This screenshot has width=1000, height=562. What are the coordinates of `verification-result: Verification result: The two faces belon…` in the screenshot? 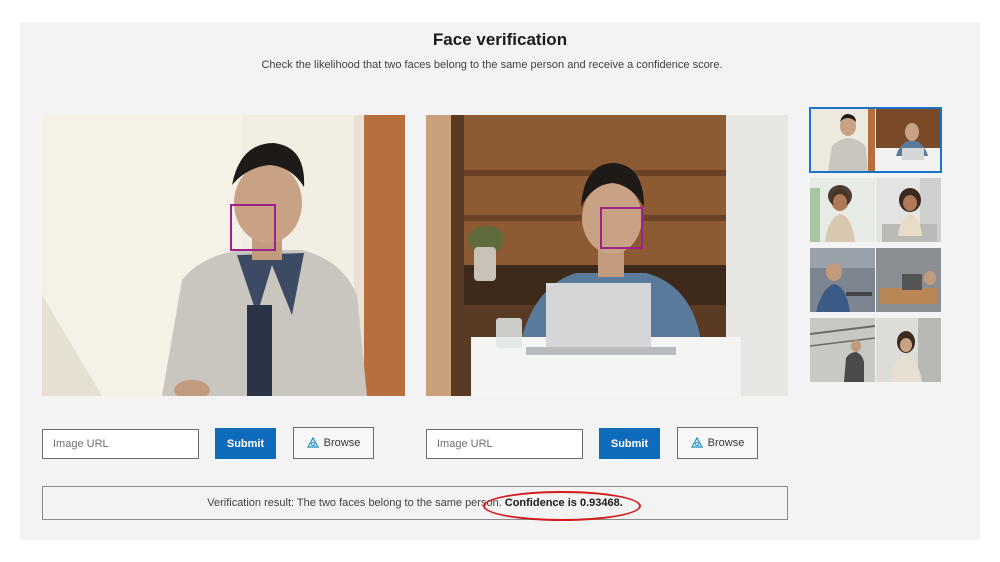 It's located at (415, 503).